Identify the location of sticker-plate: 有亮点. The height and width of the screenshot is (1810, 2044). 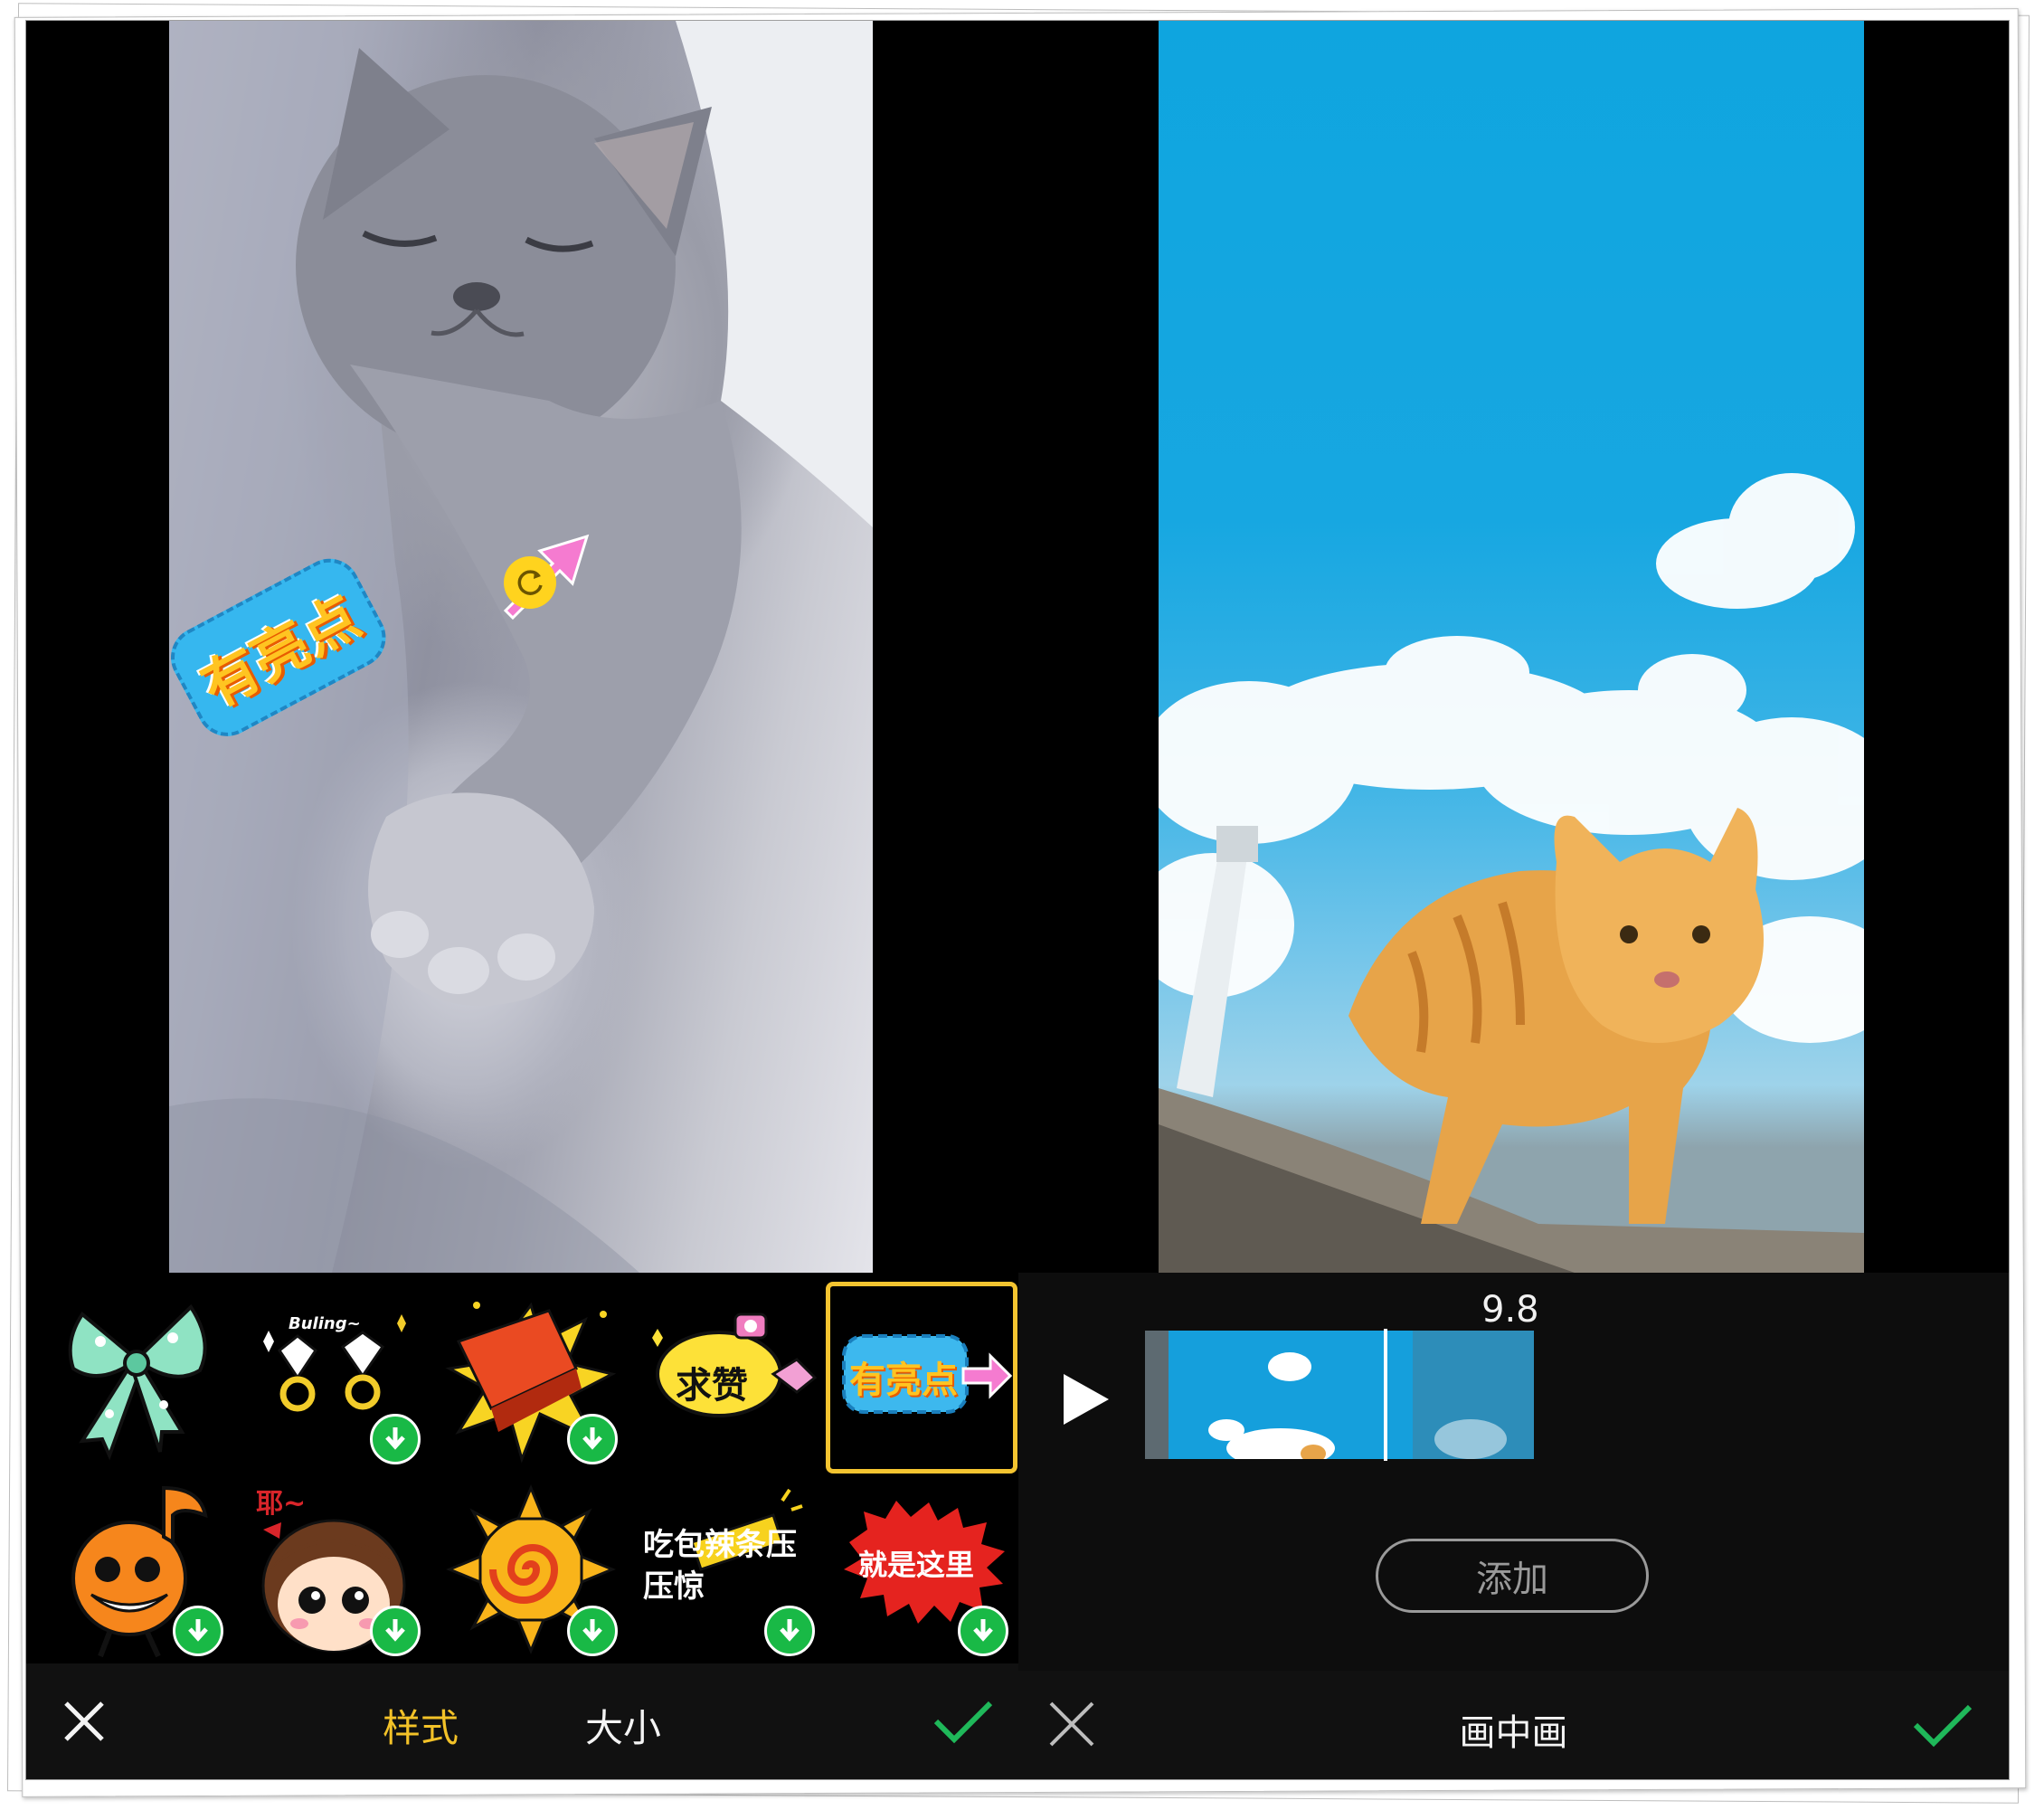
(283, 647).